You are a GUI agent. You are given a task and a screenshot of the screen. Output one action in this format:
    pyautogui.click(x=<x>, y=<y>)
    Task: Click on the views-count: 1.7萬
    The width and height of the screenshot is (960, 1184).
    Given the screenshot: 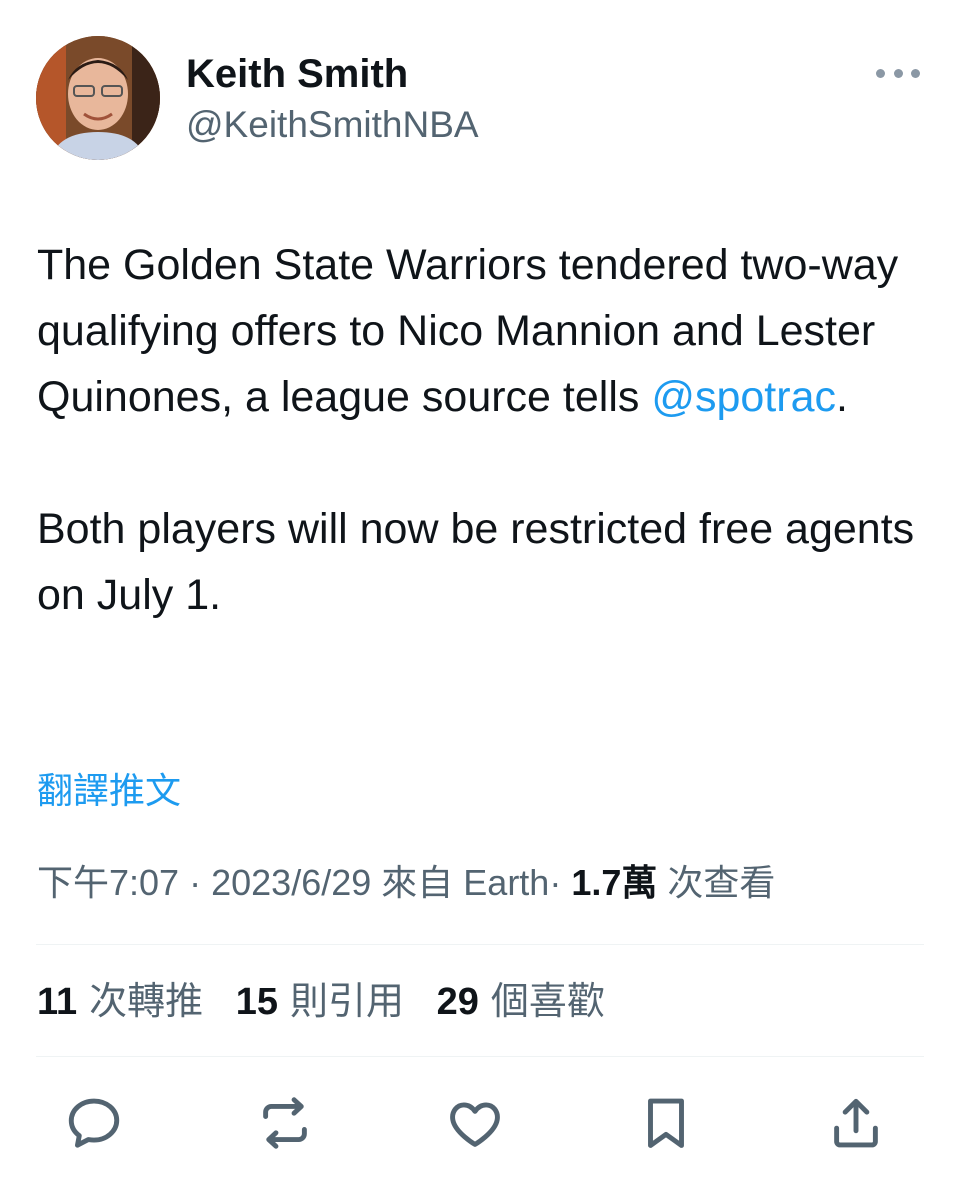 What is the action you would take?
    pyautogui.click(x=614, y=882)
    